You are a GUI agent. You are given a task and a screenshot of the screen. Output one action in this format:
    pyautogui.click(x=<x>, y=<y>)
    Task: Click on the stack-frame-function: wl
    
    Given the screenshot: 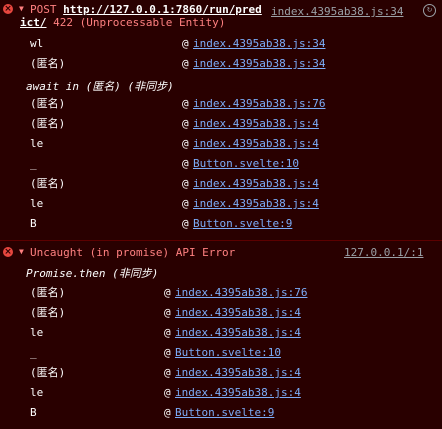 What is the action you would take?
    pyautogui.click(x=37, y=43)
    